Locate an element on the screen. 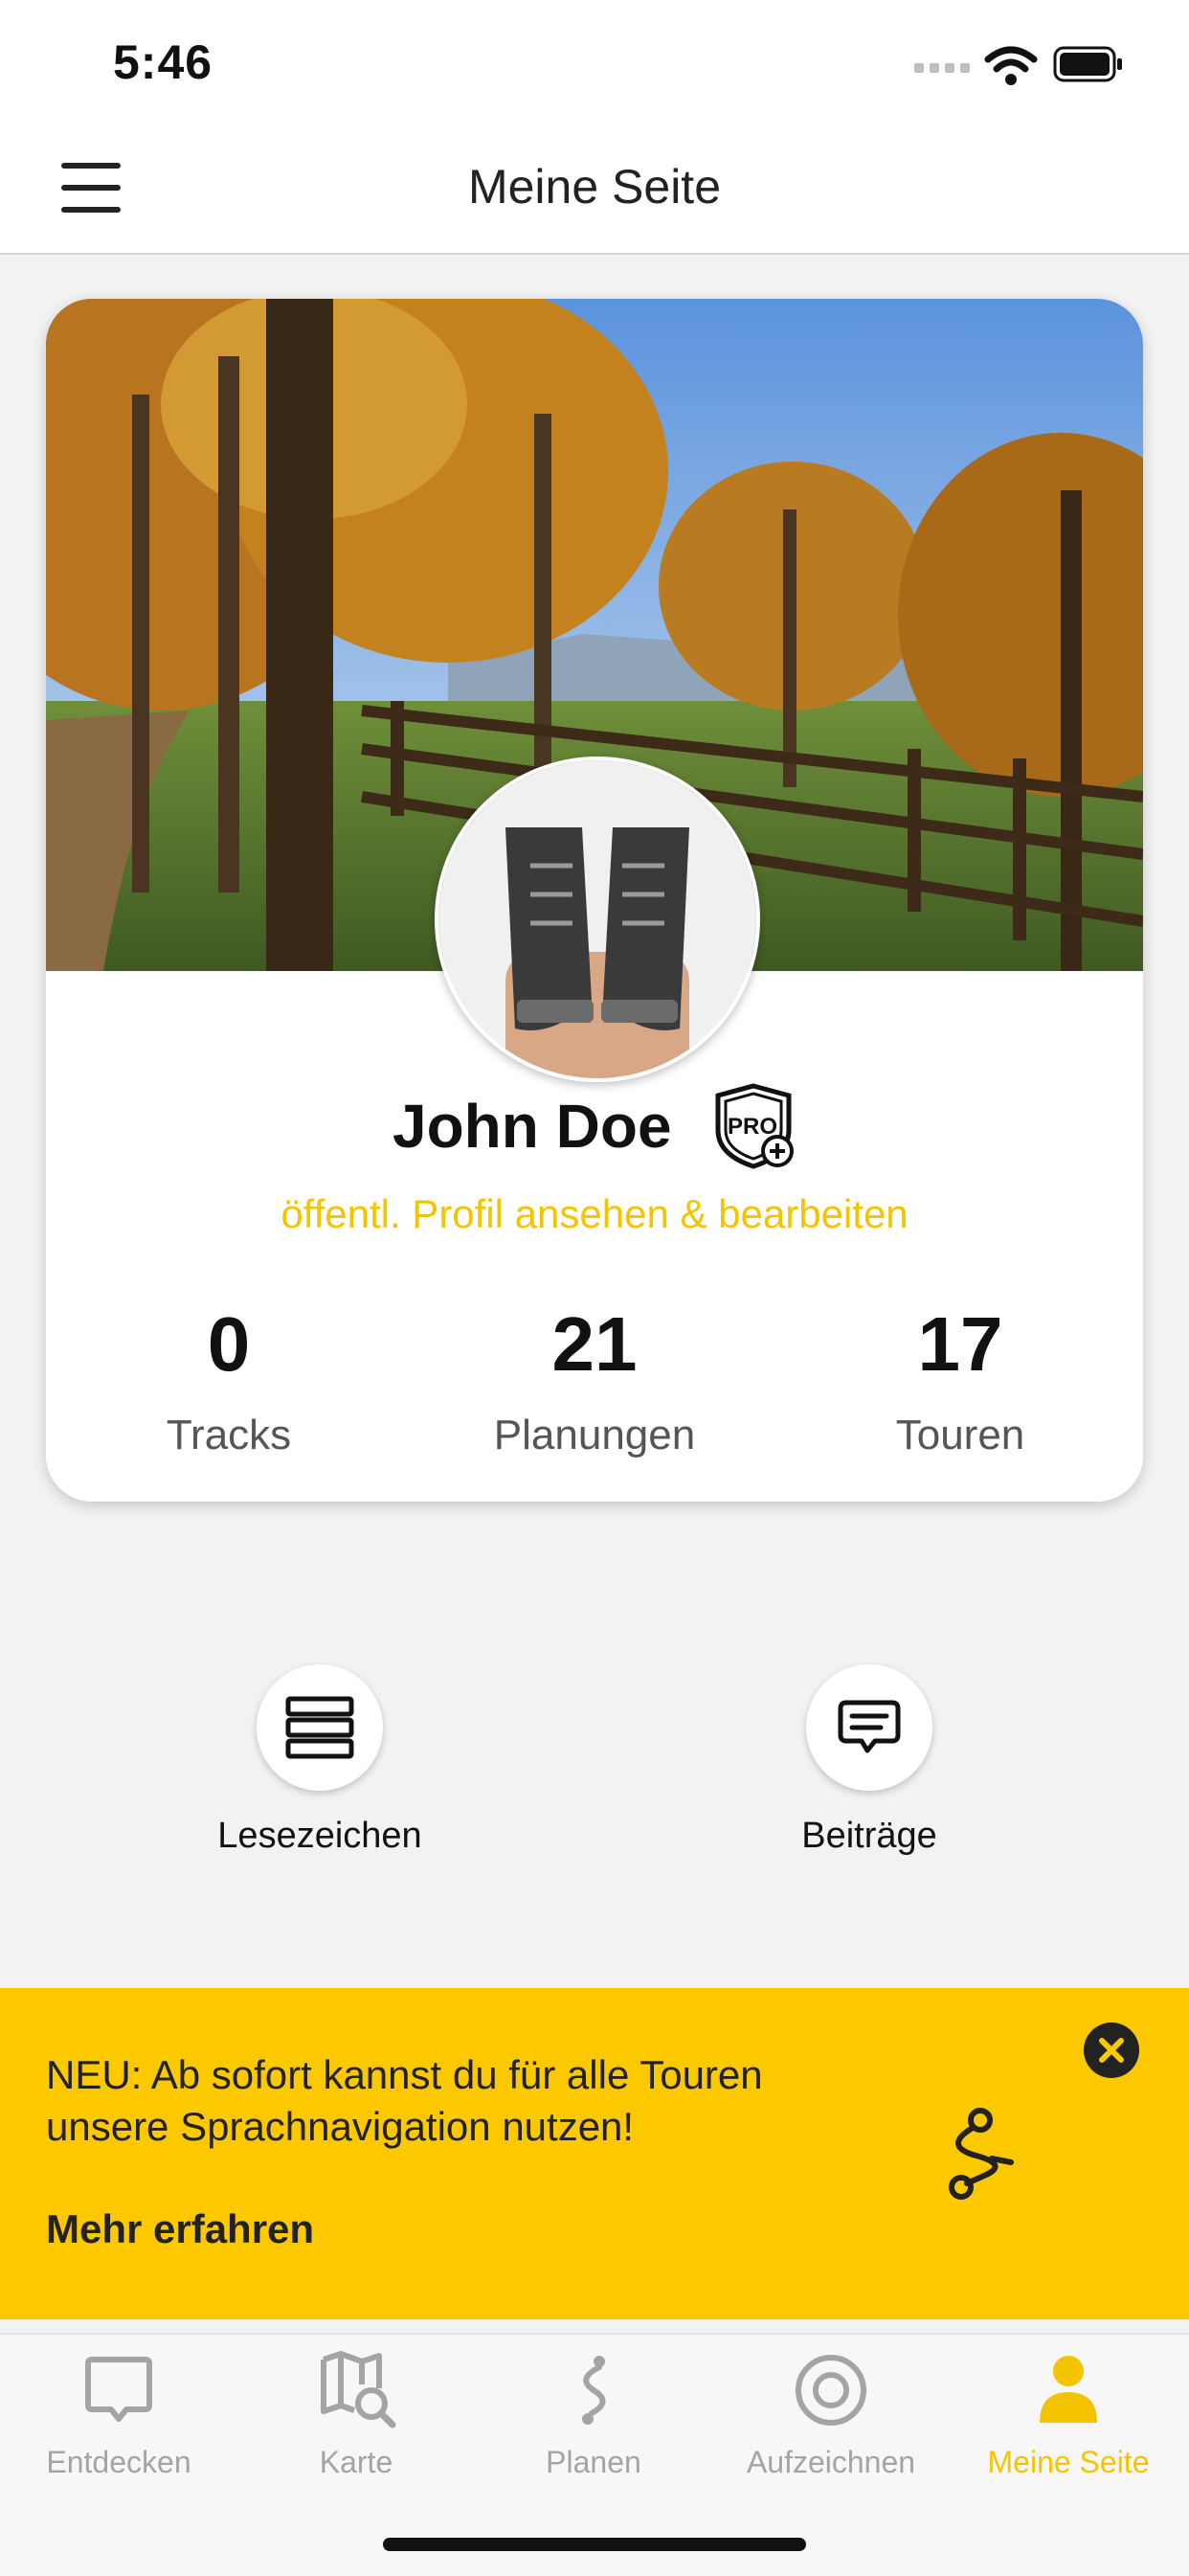 This screenshot has height=2576, width=1189. bookmarks-icon-circle is located at coordinates (320, 1727).